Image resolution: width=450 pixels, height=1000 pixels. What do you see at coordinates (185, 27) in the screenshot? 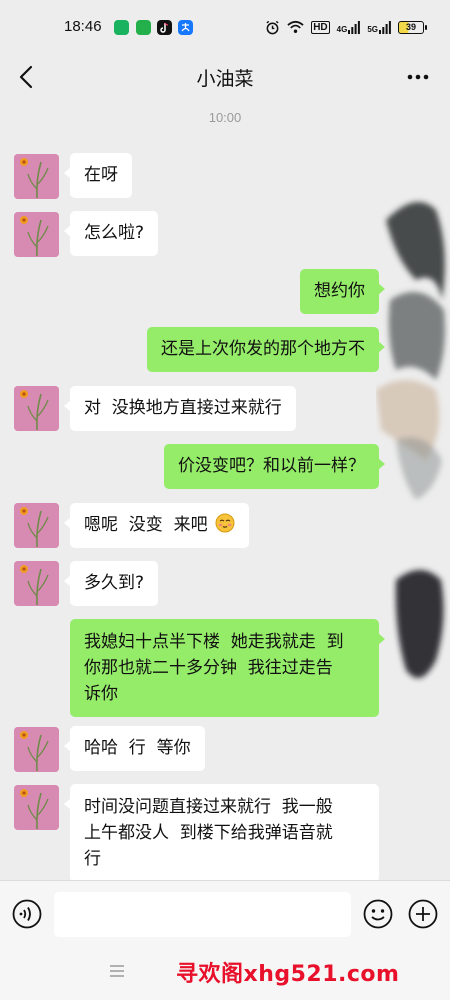
I see `alipay-icon` at bounding box center [185, 27].